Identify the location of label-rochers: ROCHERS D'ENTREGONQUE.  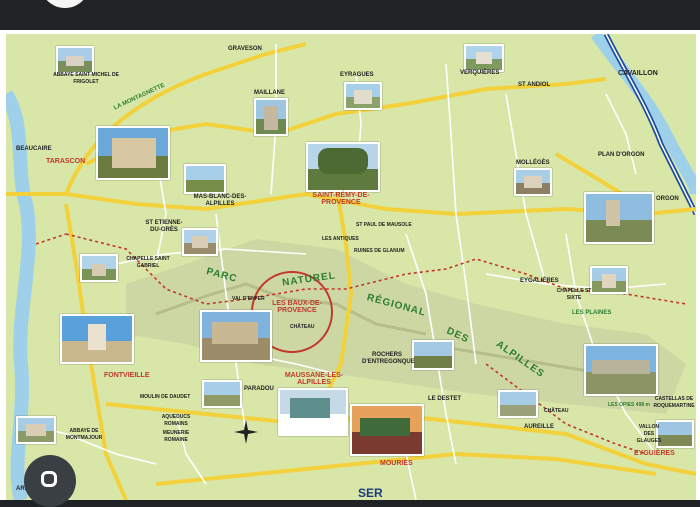
(388, 358).